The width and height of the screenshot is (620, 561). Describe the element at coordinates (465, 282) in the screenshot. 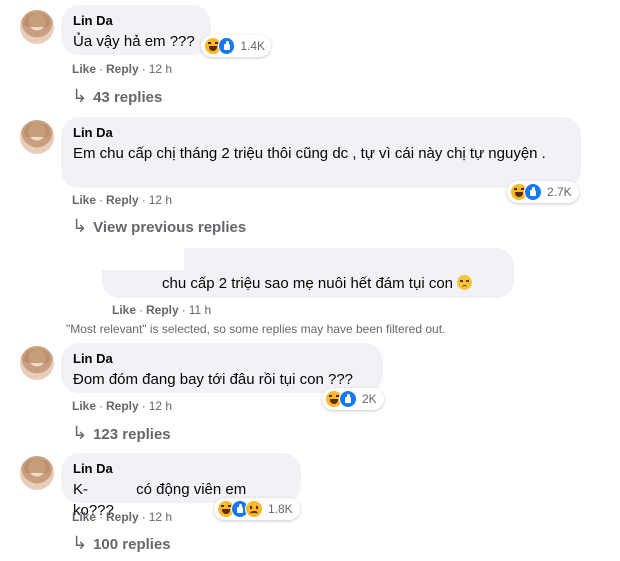

I see `pensive-emoji-icon` at that location.